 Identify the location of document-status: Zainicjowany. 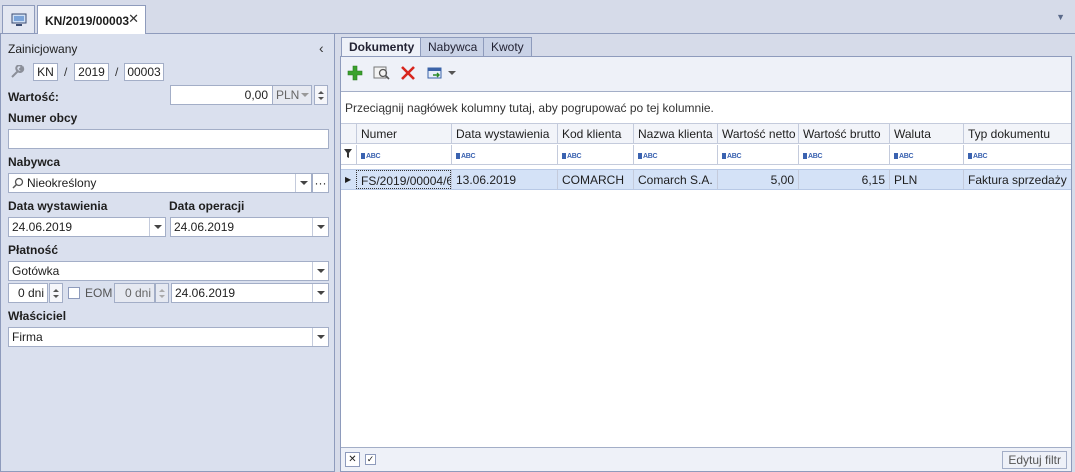
(43, 49).